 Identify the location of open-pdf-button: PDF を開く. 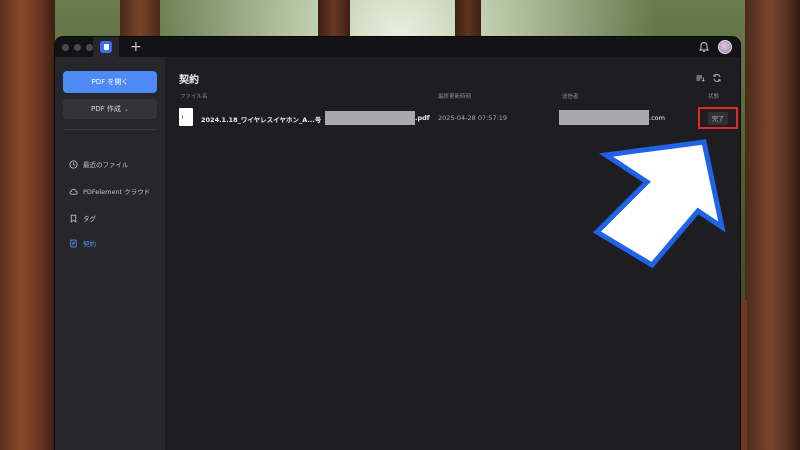
(110, 82).